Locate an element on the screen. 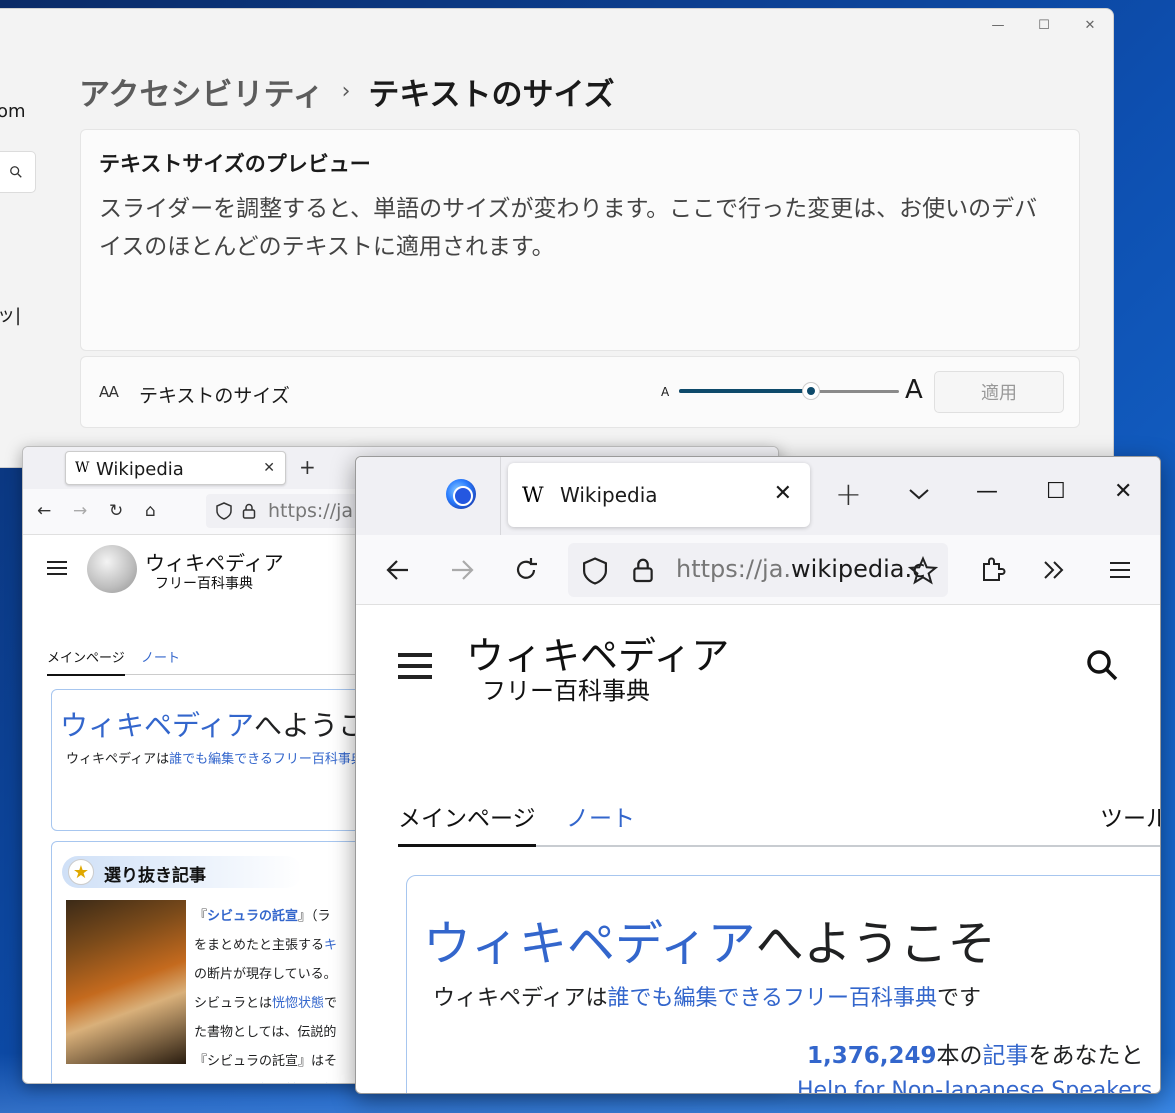 The height and width of the screenshot is (1113, 1175). articles-link: 記事 is located at coordinates (1006, 1056).